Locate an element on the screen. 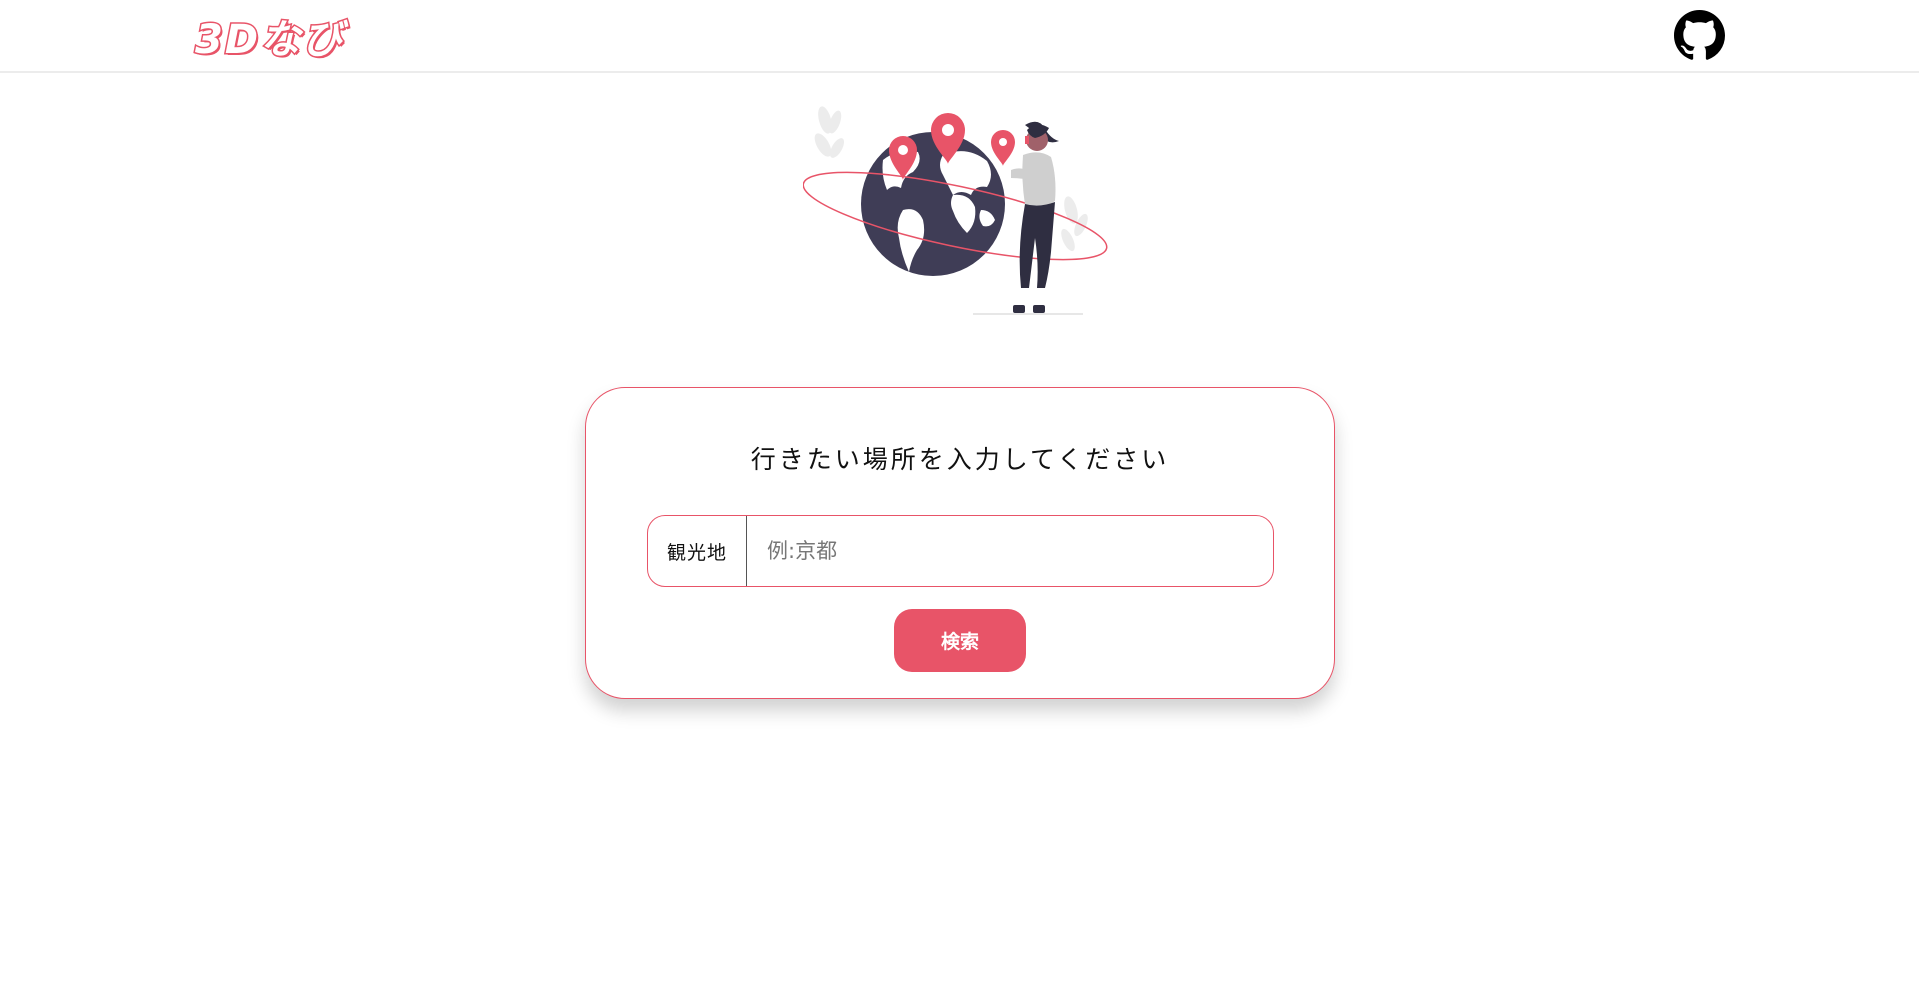 Image resolution: width=1919 pixels, height=988 pixels. search-card-title: 行きたい場所を入力してください is located at coordinates (960, 459).